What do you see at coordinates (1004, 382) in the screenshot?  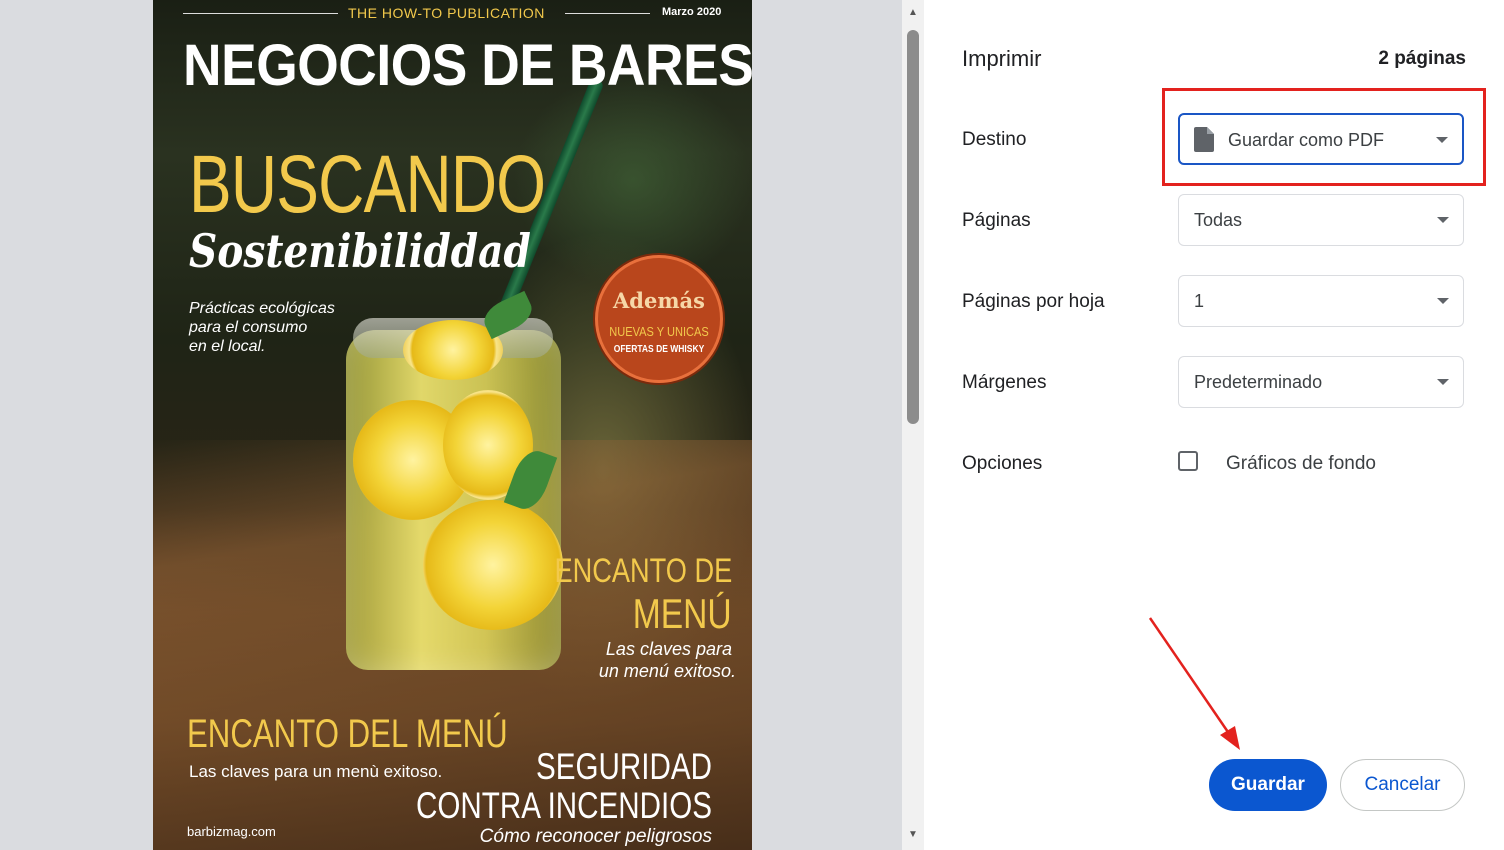 I see `margins-label: Márgenes` at bounding box center [1004, 382].